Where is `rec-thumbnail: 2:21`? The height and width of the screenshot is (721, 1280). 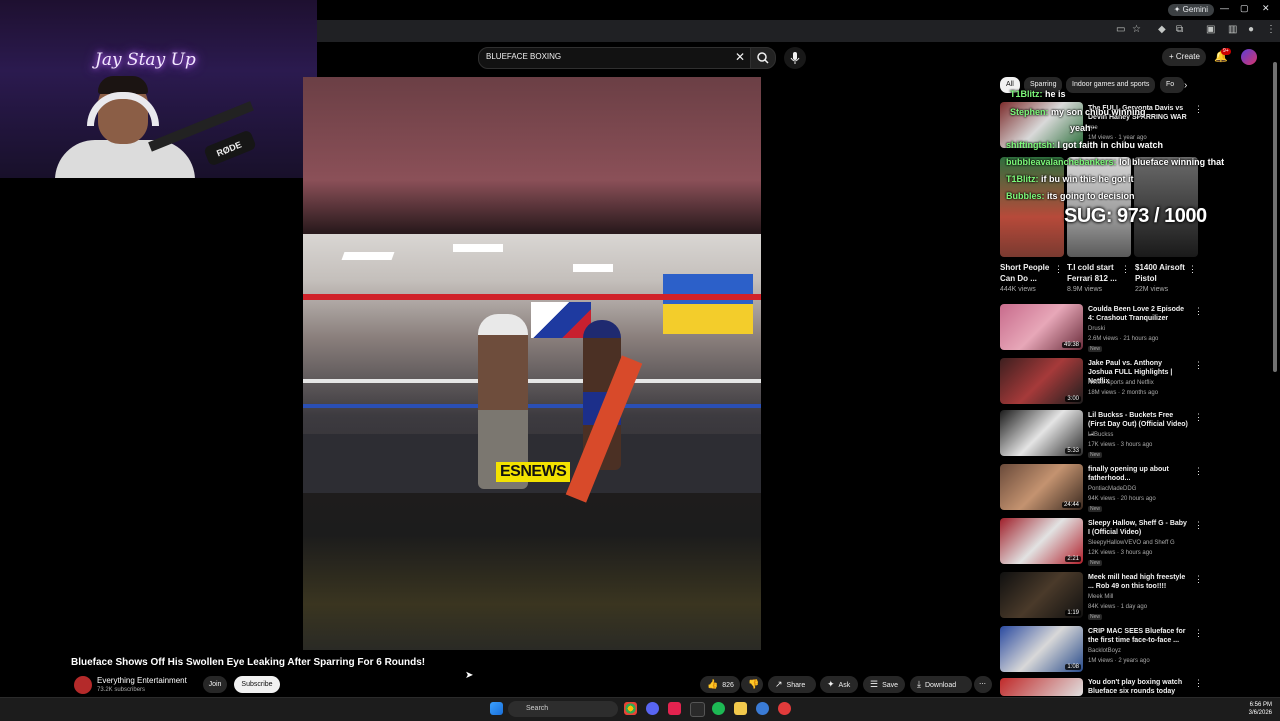
rec-thumbnail: 2:21 is located at coordinates (1041, 541).